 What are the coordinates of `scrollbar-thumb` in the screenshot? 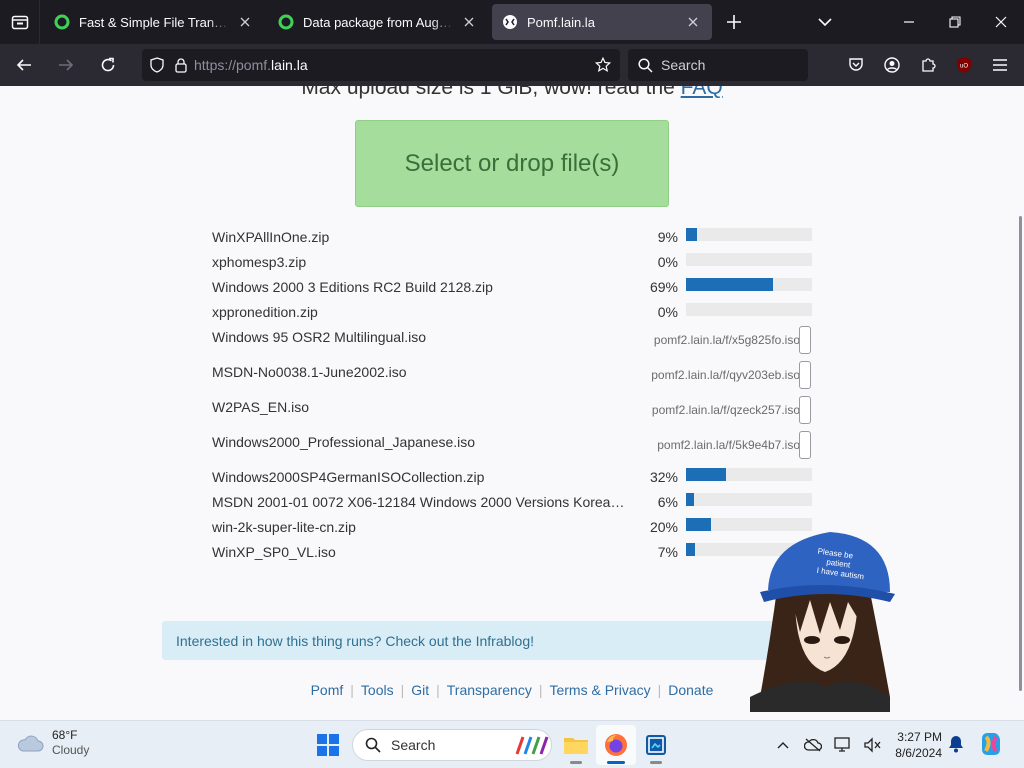 It's located at (1020, 453).